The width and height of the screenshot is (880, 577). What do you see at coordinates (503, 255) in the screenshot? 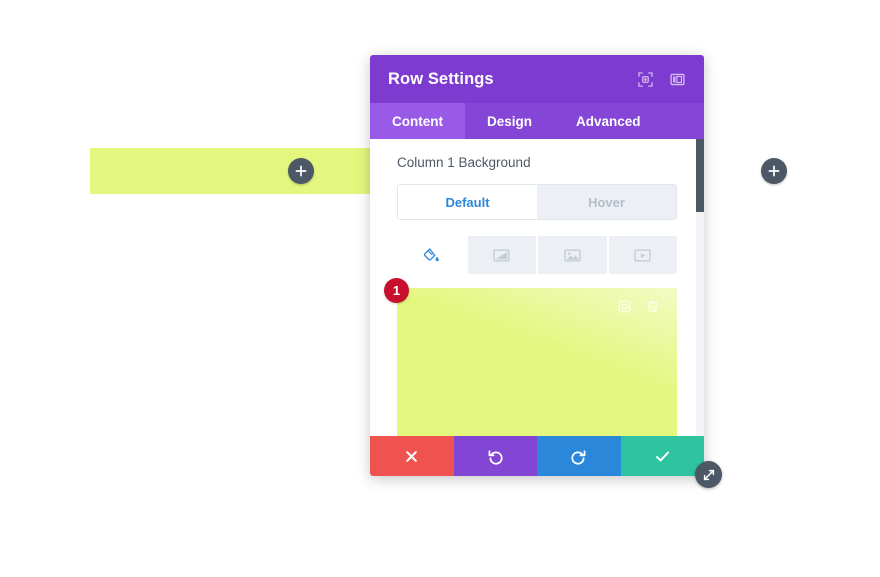
I see `background-gradient-icon` at bounding box center [503, 255].